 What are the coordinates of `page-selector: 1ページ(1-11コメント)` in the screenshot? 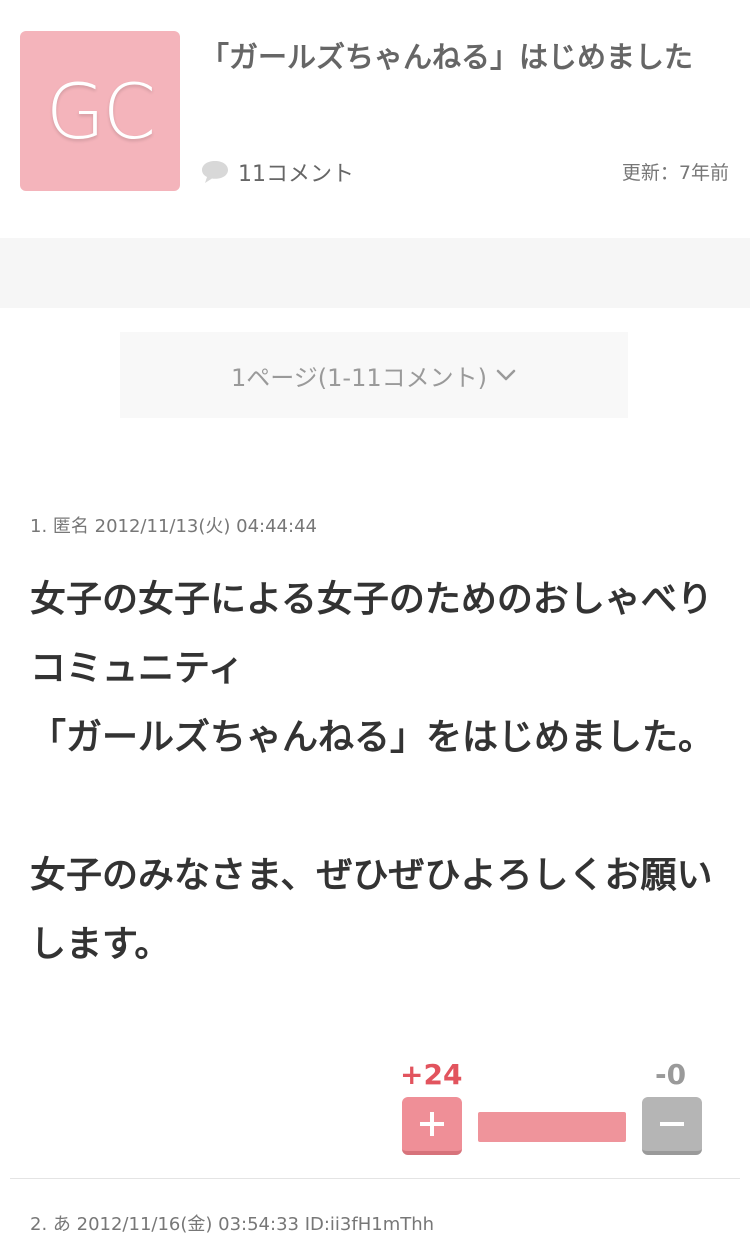 It's located at (374, 375).